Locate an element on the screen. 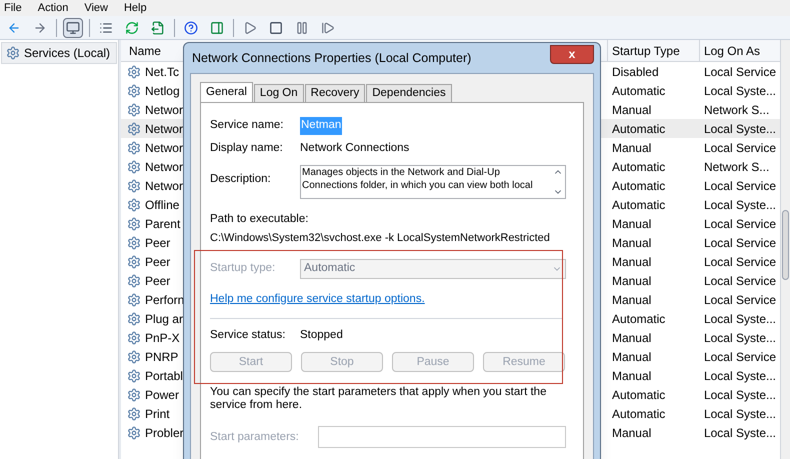  field-label: Service status: is located at coordinates (248, 335).